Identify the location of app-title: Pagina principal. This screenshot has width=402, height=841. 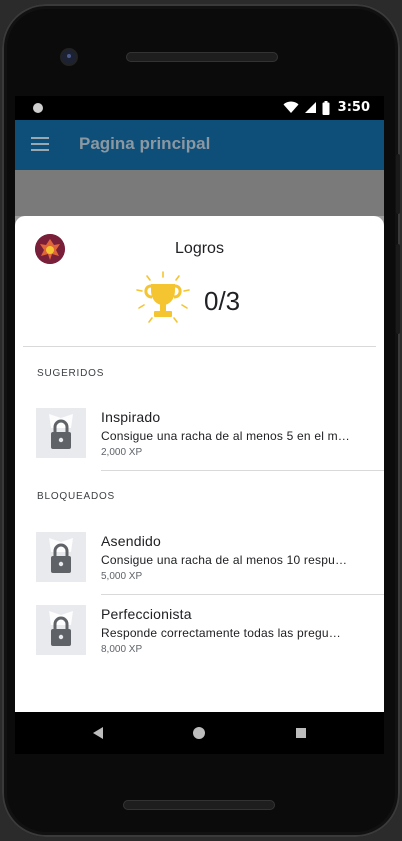
(145, 143).